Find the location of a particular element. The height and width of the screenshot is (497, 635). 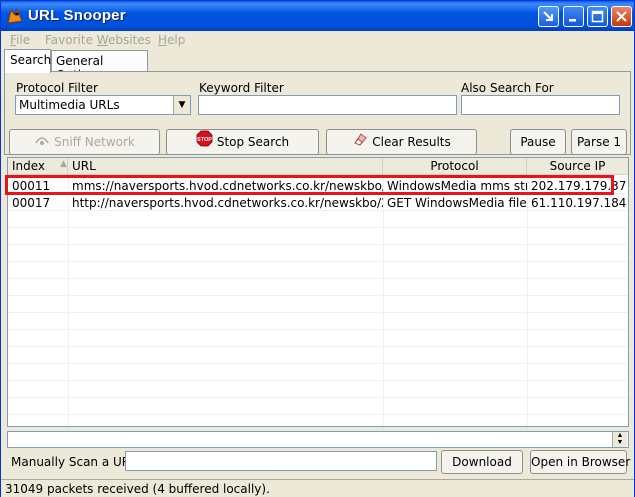

column-protocol: Protocol is located at coordinates (455, 166).